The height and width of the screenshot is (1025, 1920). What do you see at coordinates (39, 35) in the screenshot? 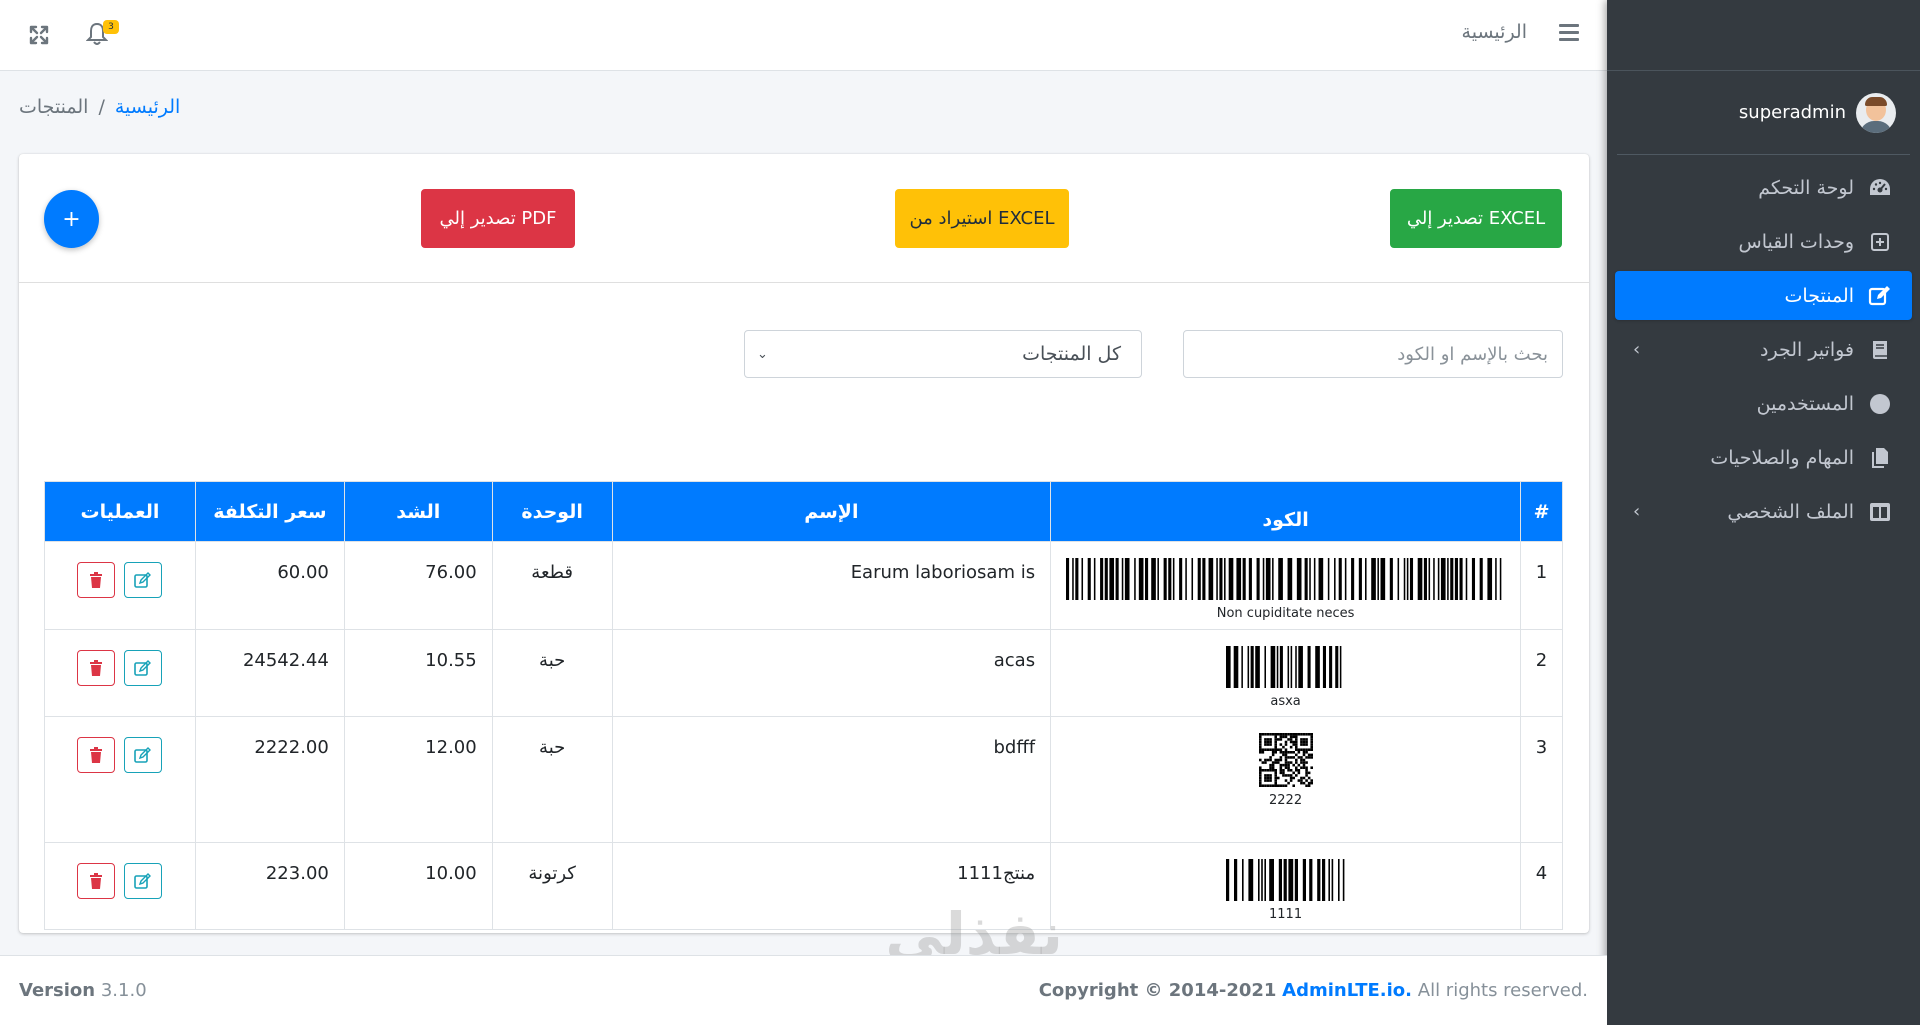
I see `fullscreen-icon` at bounding box center [39, 35].